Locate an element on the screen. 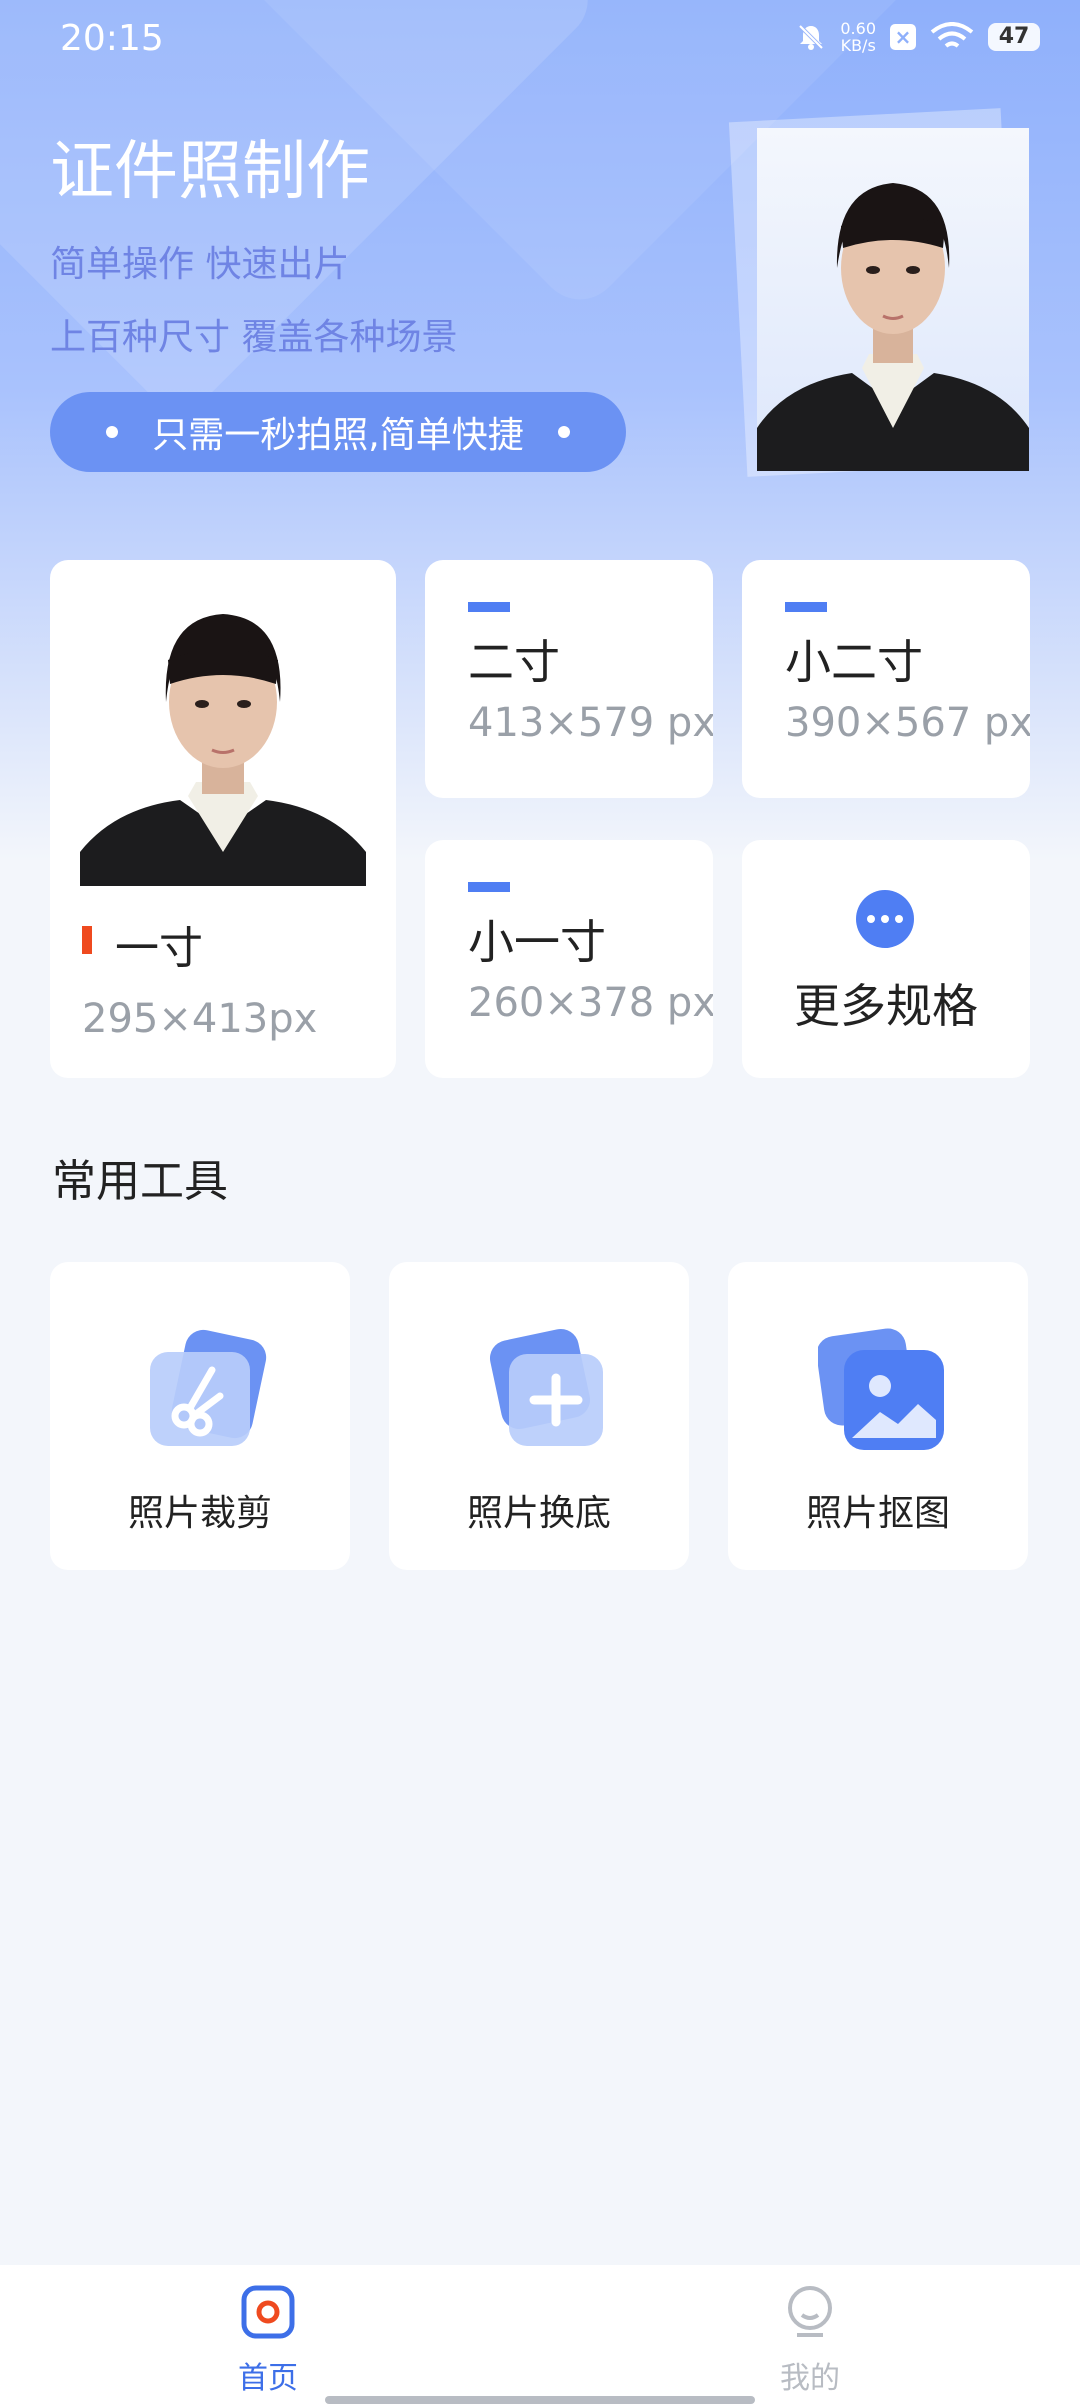  size-pixels: 390×567 px is located at coordinates (907, 723).